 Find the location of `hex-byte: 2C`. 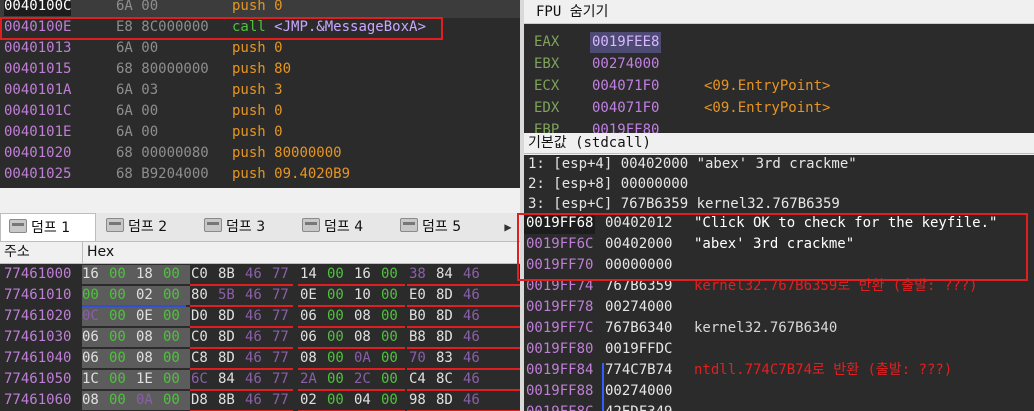

hex-byte: 2C is located at coordinates (364, 379).